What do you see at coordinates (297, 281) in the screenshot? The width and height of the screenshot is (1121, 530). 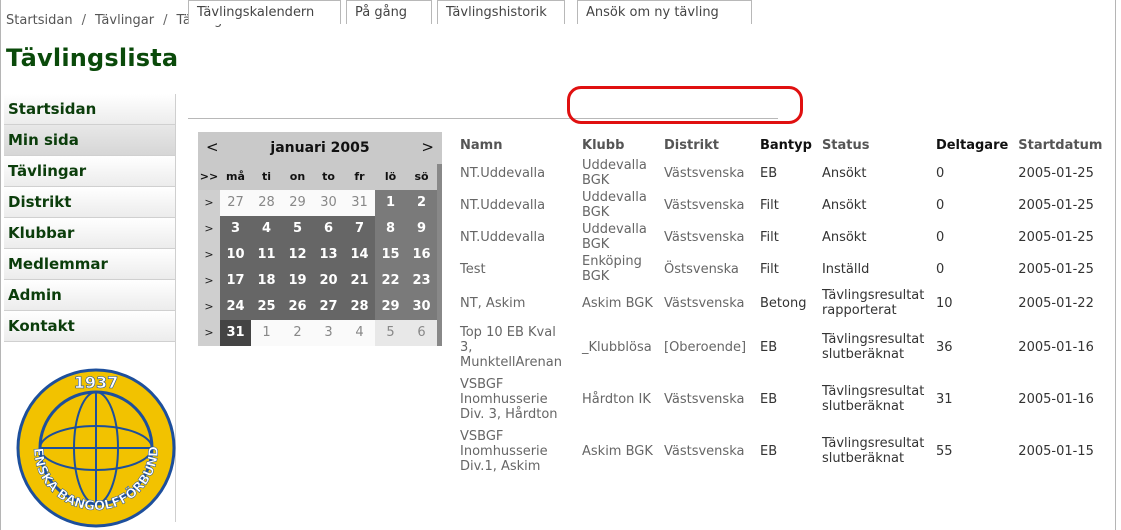 I see `calendar-day: 19` at bounding box center [297, 281].